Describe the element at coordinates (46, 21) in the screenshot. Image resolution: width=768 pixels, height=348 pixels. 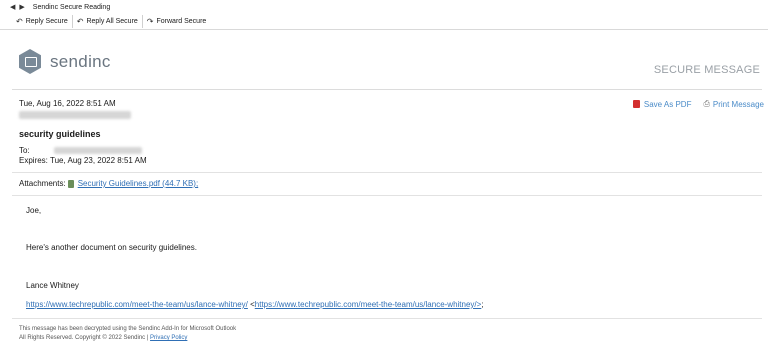
I see `reply-secure-label: Reply Secure` at that location.